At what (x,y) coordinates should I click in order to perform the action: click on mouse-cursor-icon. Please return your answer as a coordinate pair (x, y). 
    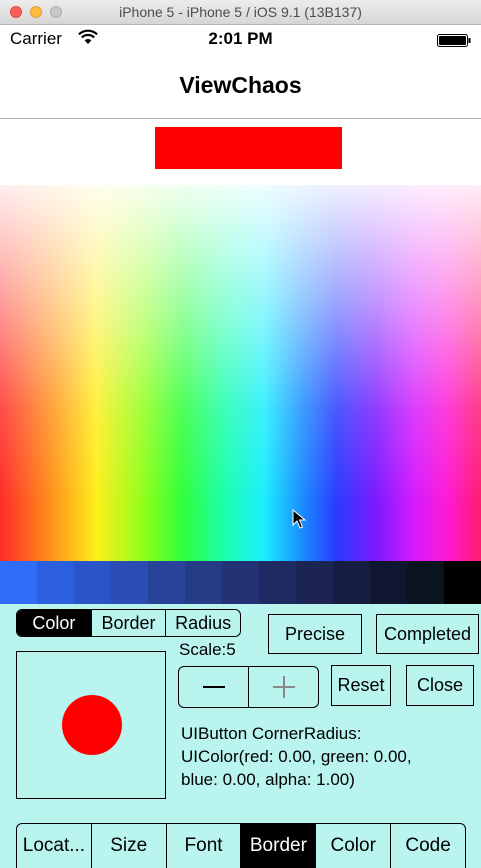
    Looking at the image, I should click on (299, 519).